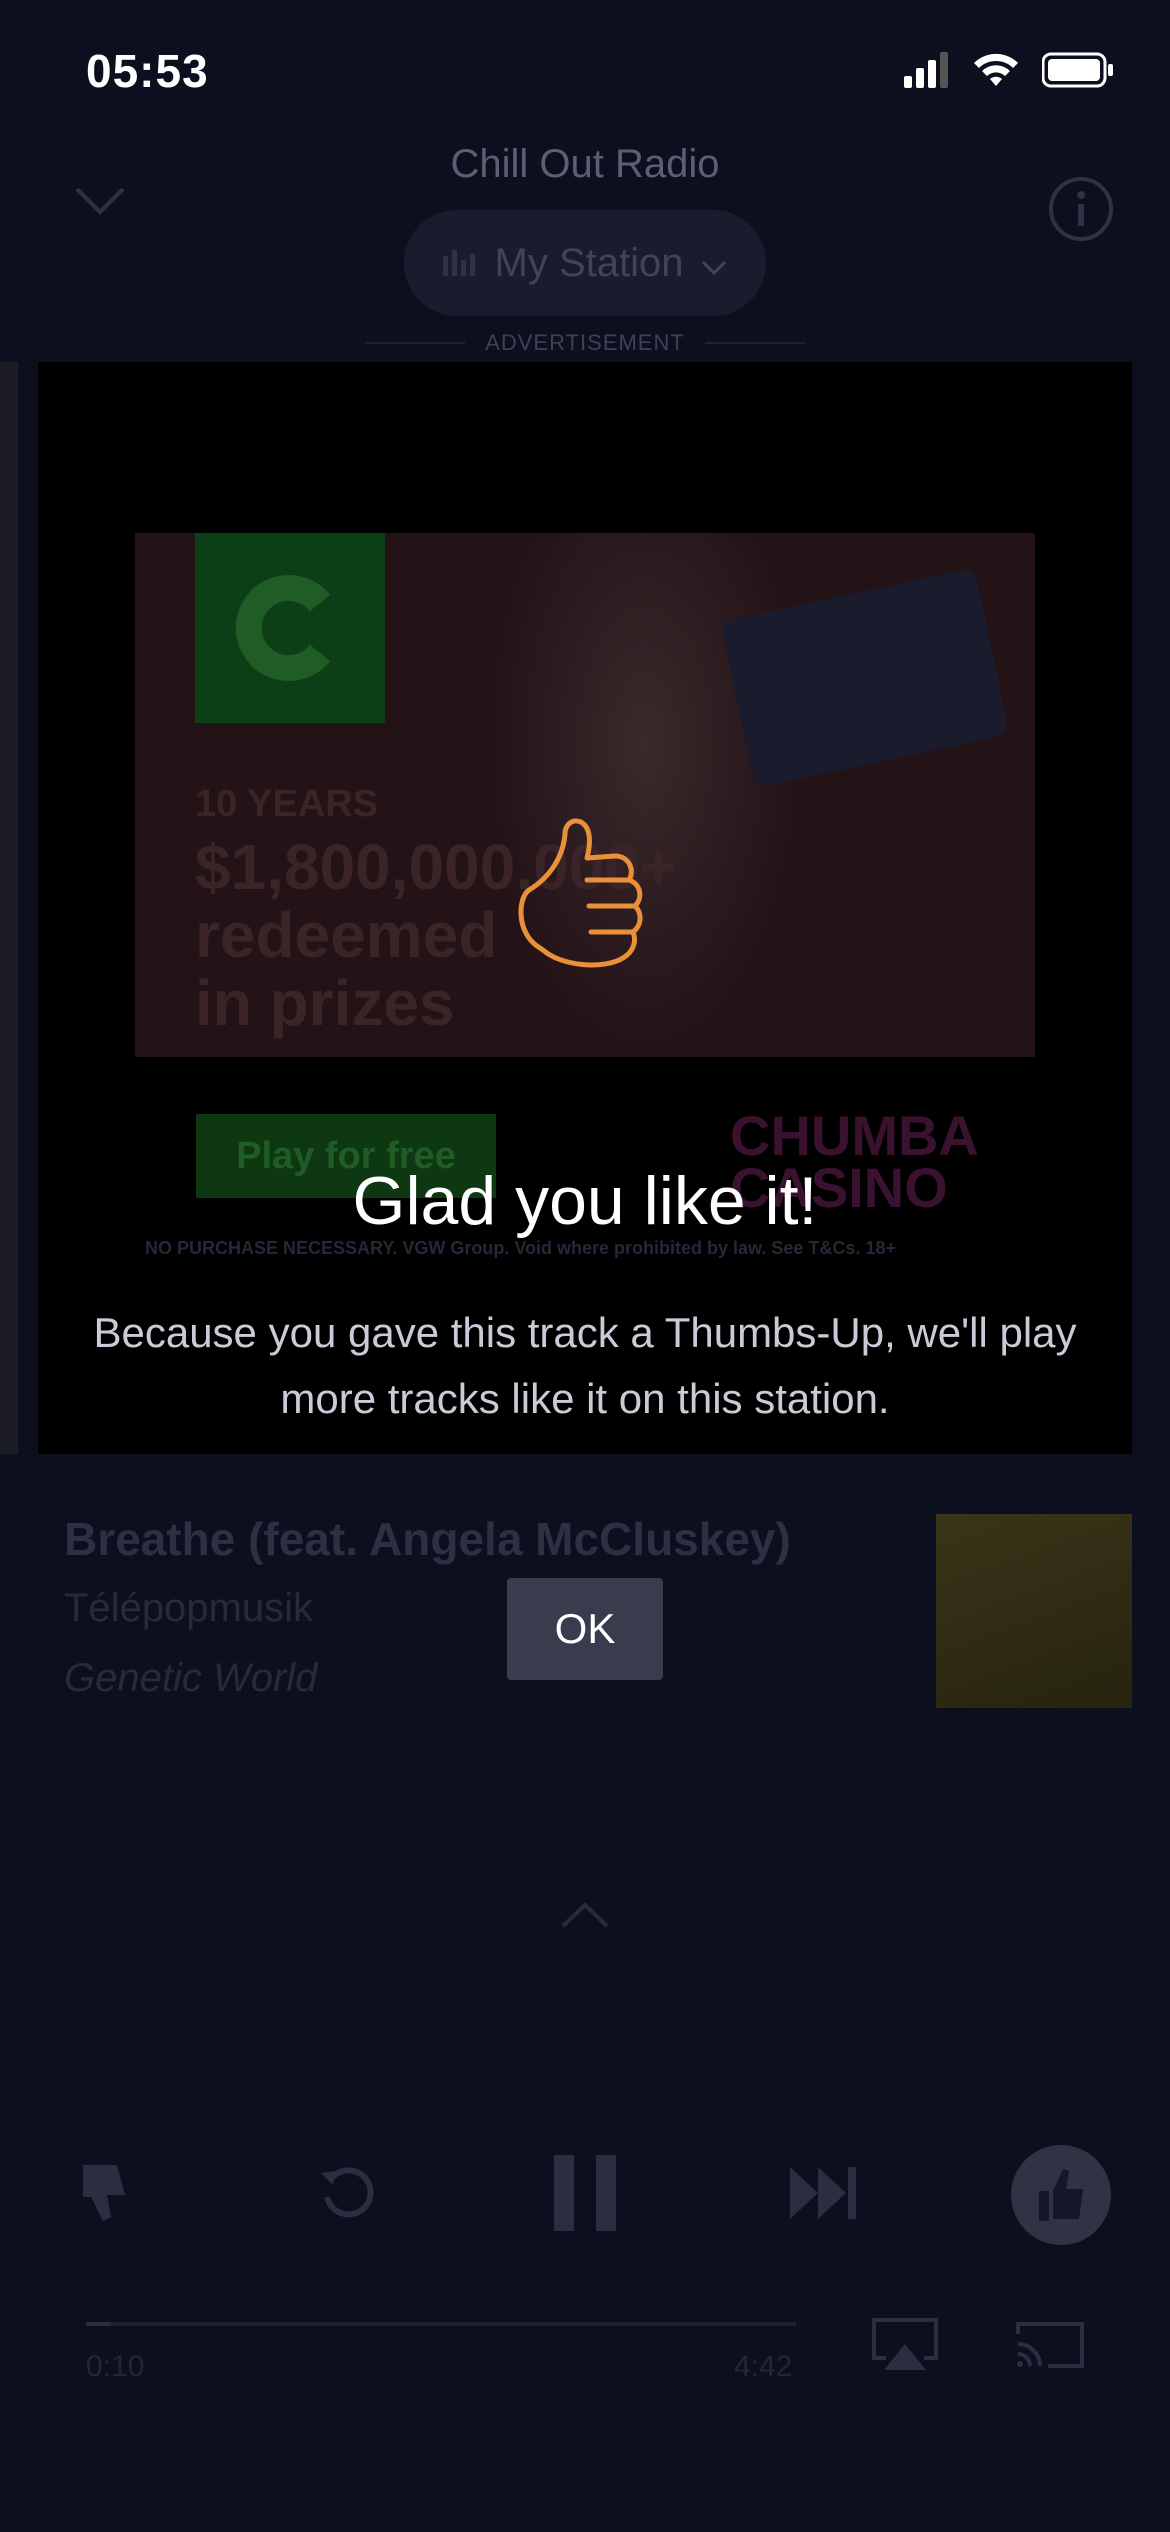  I want to click on info-icon, so click(1081, 211).